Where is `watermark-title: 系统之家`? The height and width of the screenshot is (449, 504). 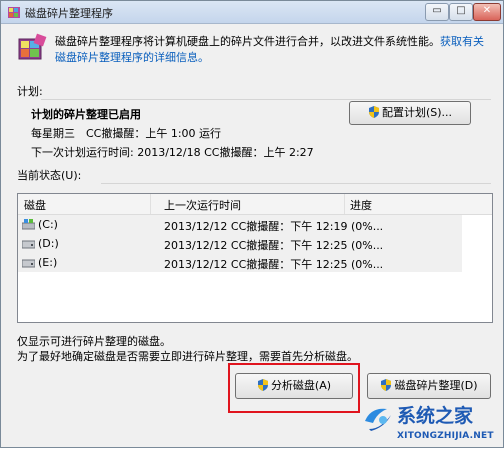 watermark-title: 系统之家 is located at coordinates (435, 416).